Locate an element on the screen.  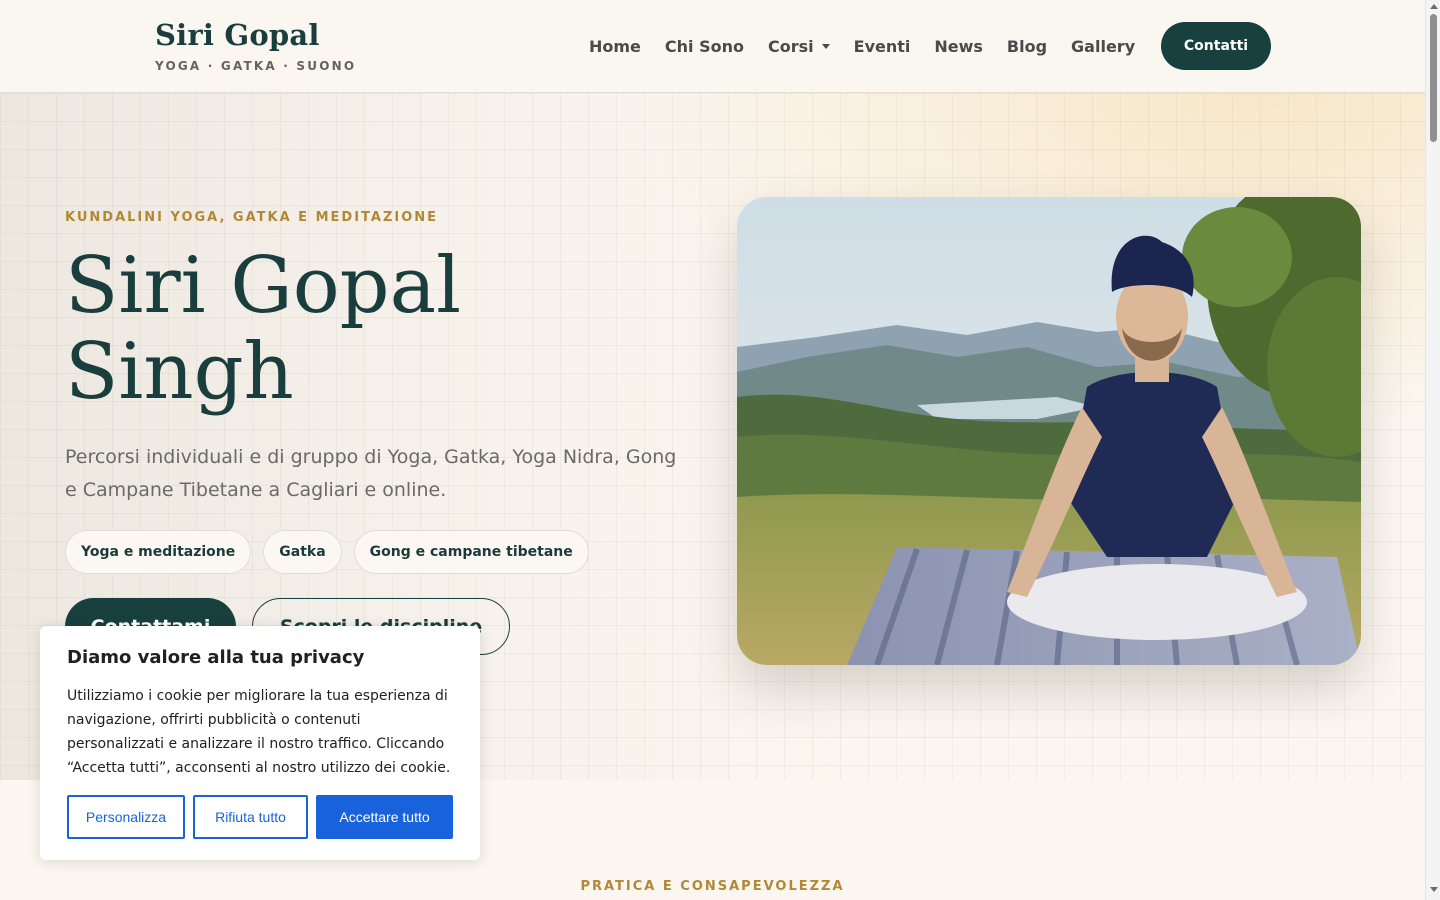
nav-item-corsi-label: Corsi is located at coordinates (791, 46).